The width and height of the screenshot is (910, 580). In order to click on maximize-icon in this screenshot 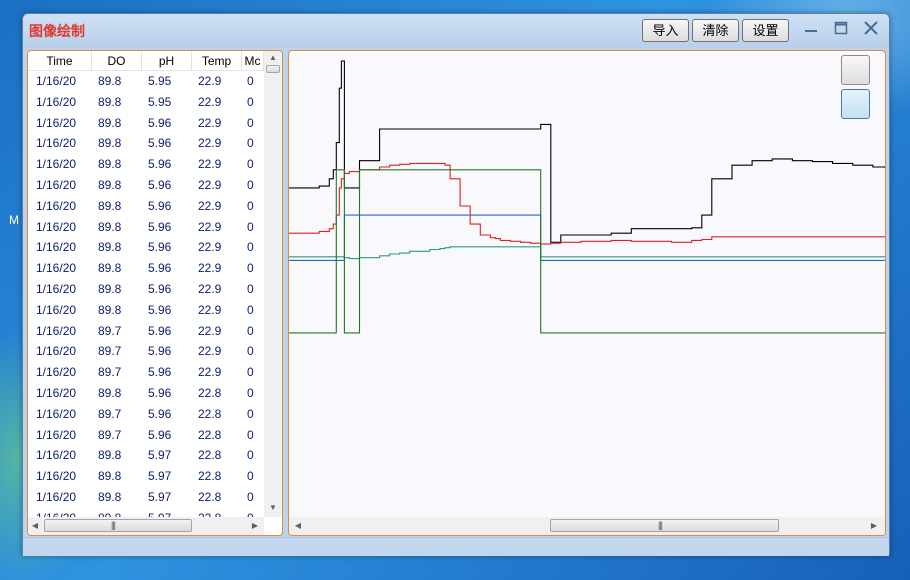, I will do `click(841, 30)`.